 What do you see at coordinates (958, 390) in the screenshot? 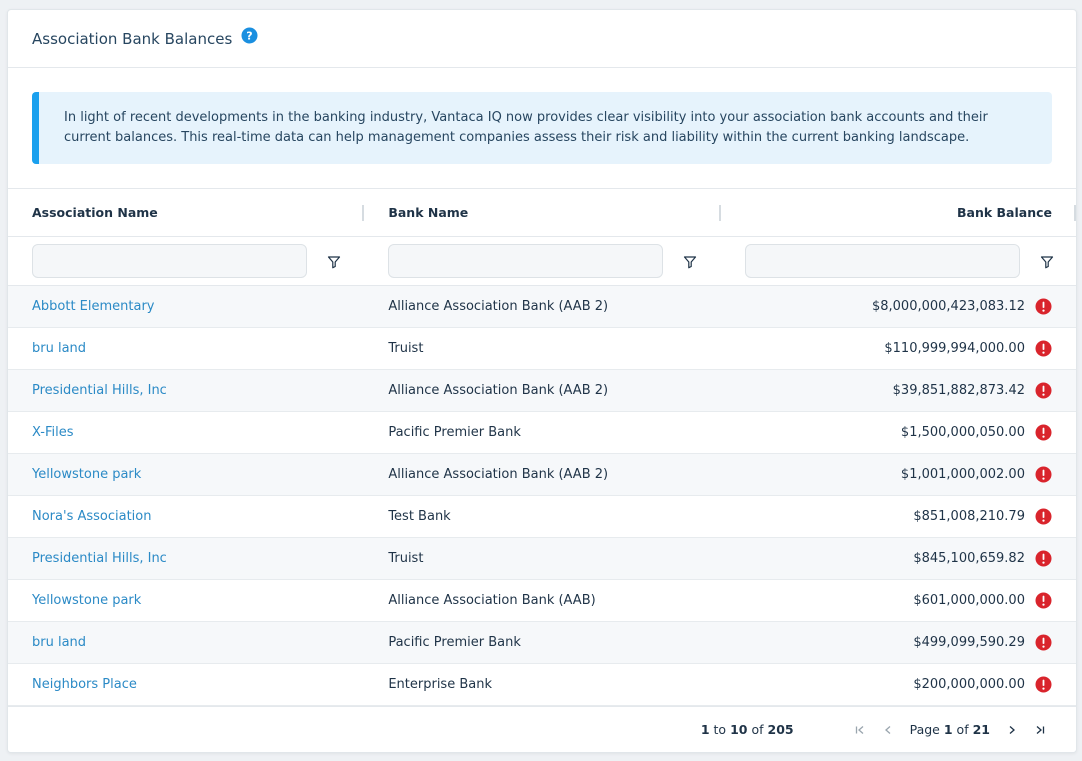
I see `bank-balance-value: $39,851,882,873.42` at bounding box center [958, 390].